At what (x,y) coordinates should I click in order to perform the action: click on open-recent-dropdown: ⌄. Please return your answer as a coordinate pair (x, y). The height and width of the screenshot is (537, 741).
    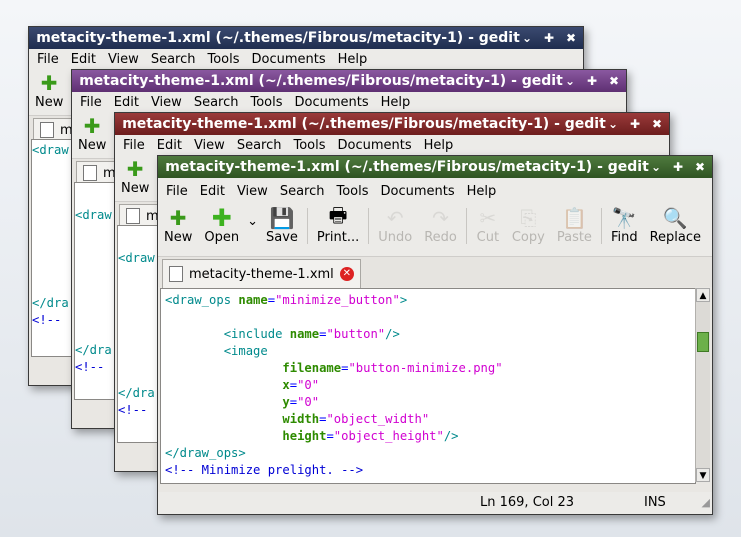
    Looking at the image, I should click on (252, 216).